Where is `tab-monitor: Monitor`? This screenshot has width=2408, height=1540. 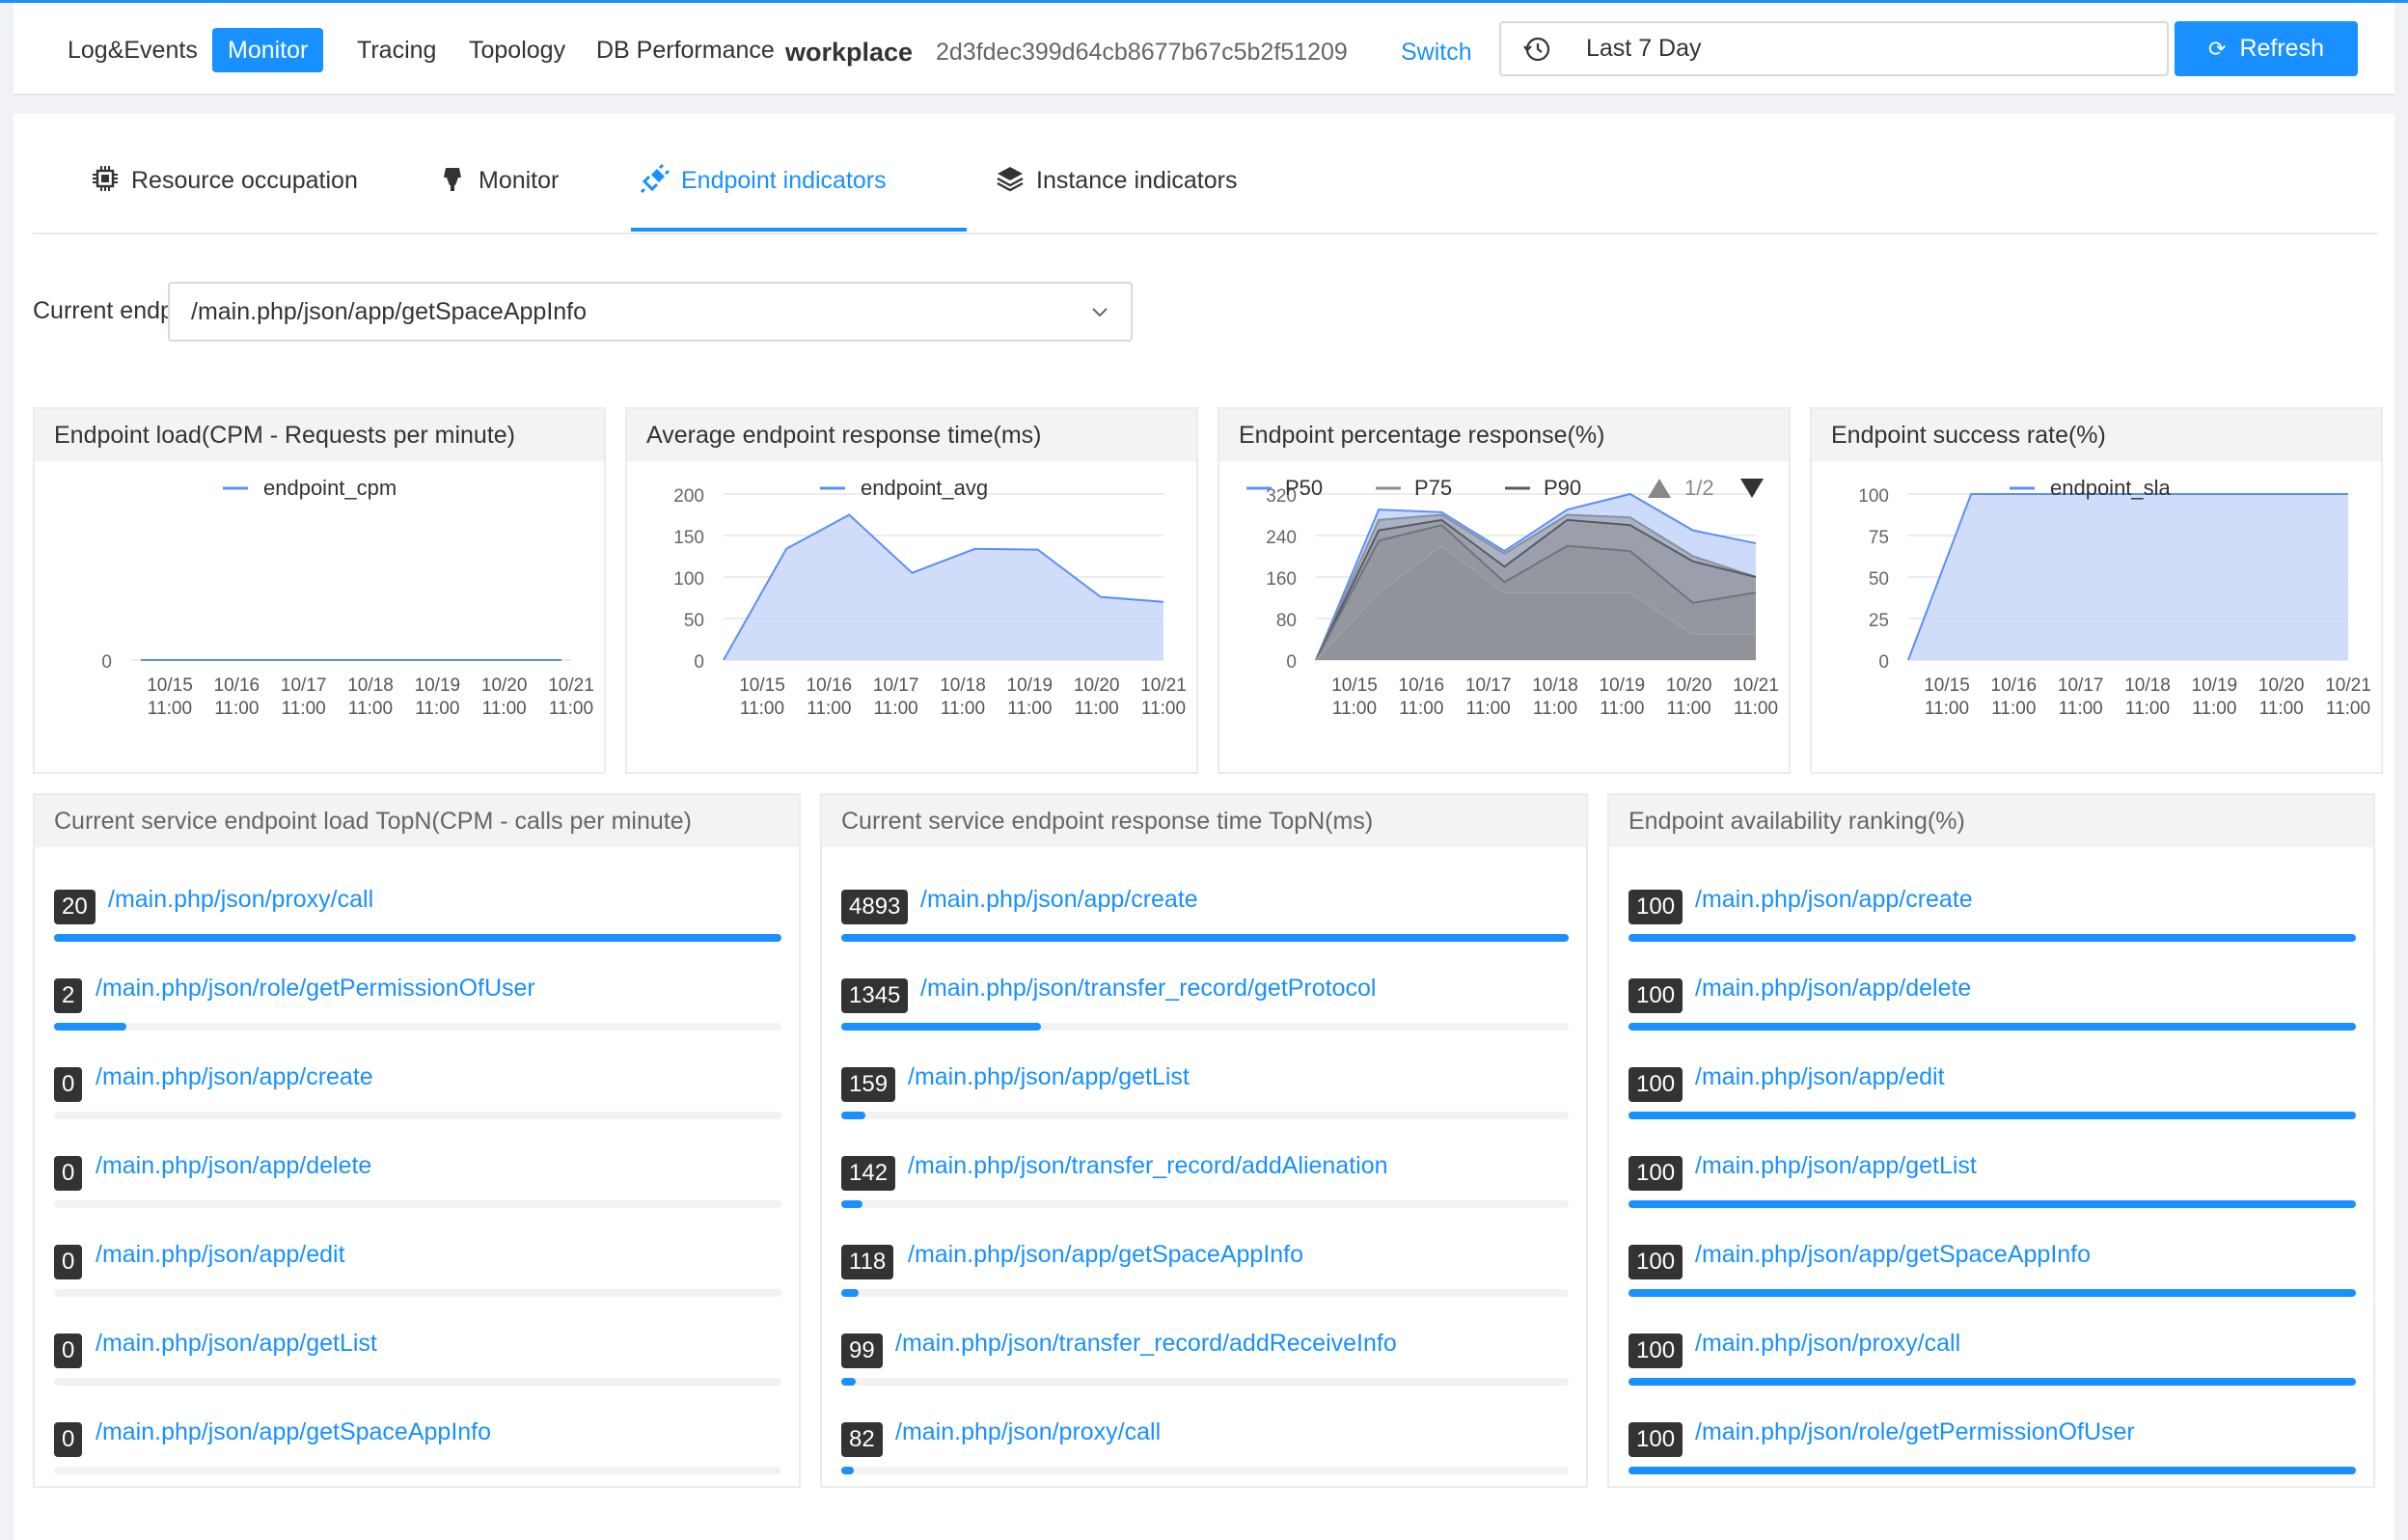
tab-monitor: Monitor is located at coordinates (498, 199).